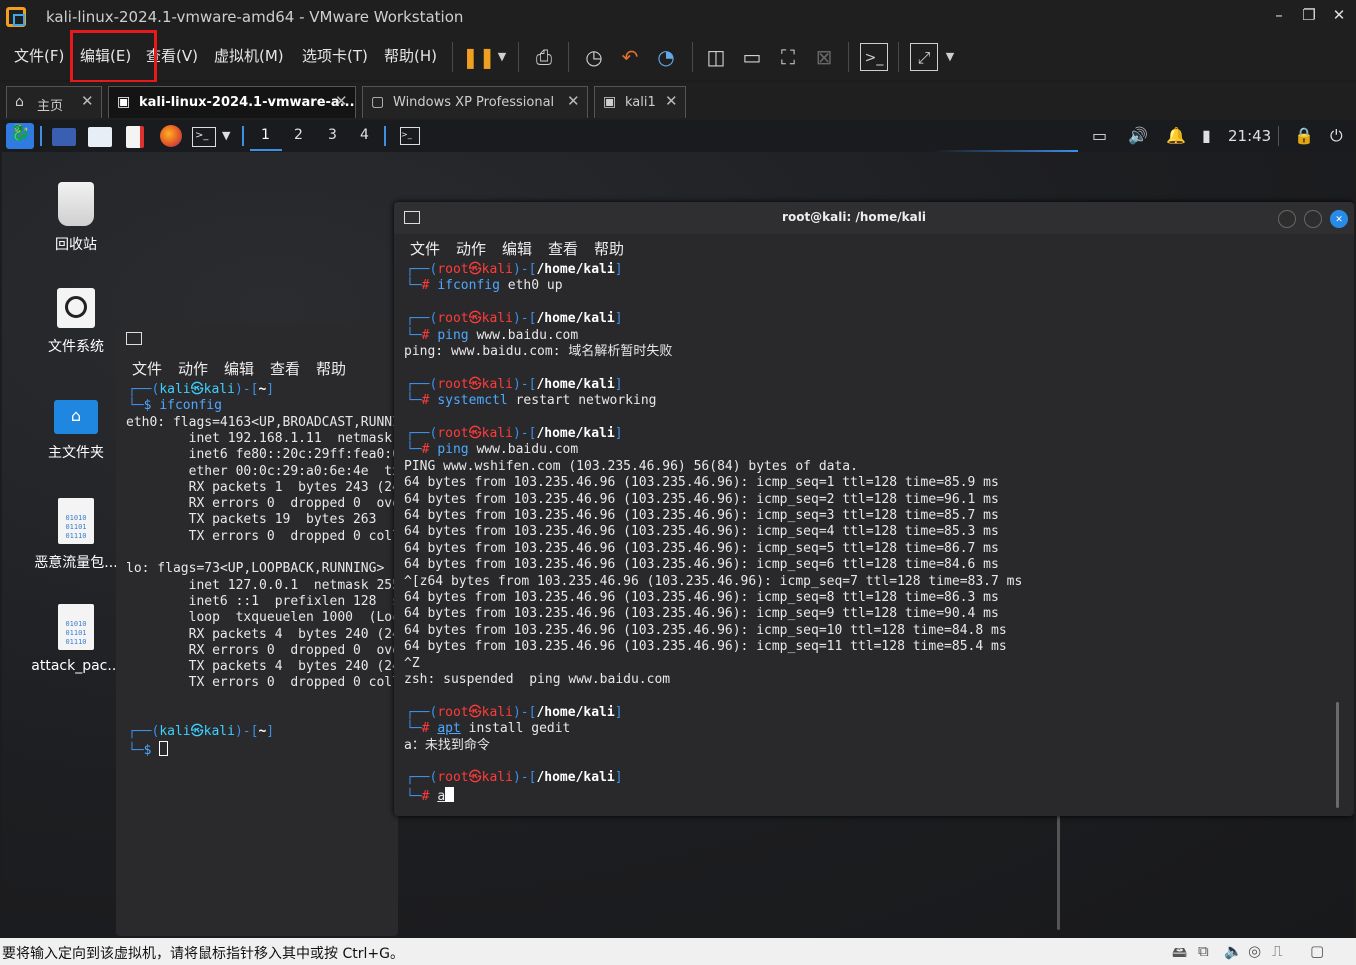 The image size is (1356, 965). Describe the element at coordinates (64, 137) in the screenshot. I see `show-desktop-icon` at that location.